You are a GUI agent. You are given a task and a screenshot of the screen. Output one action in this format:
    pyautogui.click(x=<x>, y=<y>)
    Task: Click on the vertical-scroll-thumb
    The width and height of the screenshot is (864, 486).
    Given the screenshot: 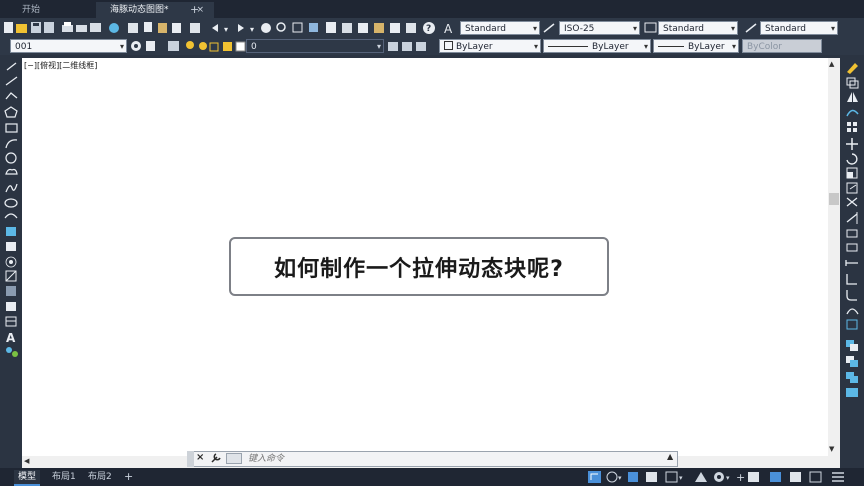 What is the action you would take?
    pyautogui.click(x=834, y=199)
    